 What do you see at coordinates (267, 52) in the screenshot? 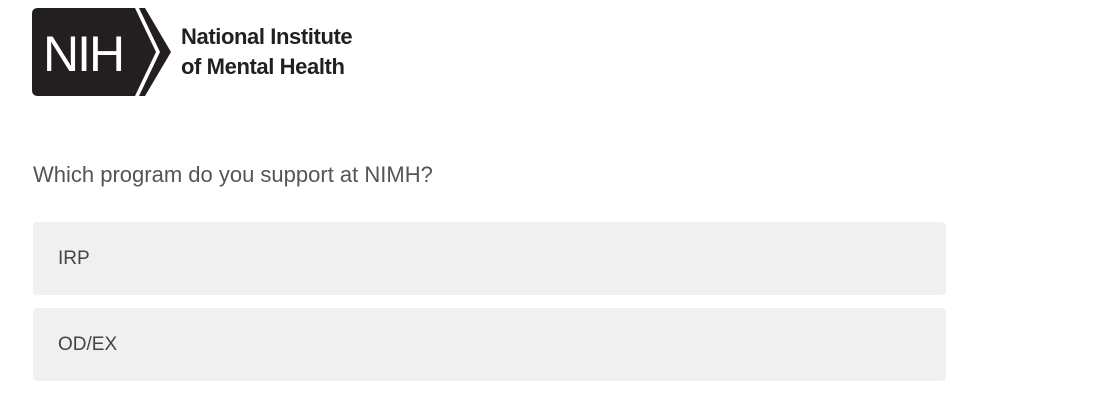
I see `logo-wordmark: National Institute of Mental Health` at bounding box center [267, 52].